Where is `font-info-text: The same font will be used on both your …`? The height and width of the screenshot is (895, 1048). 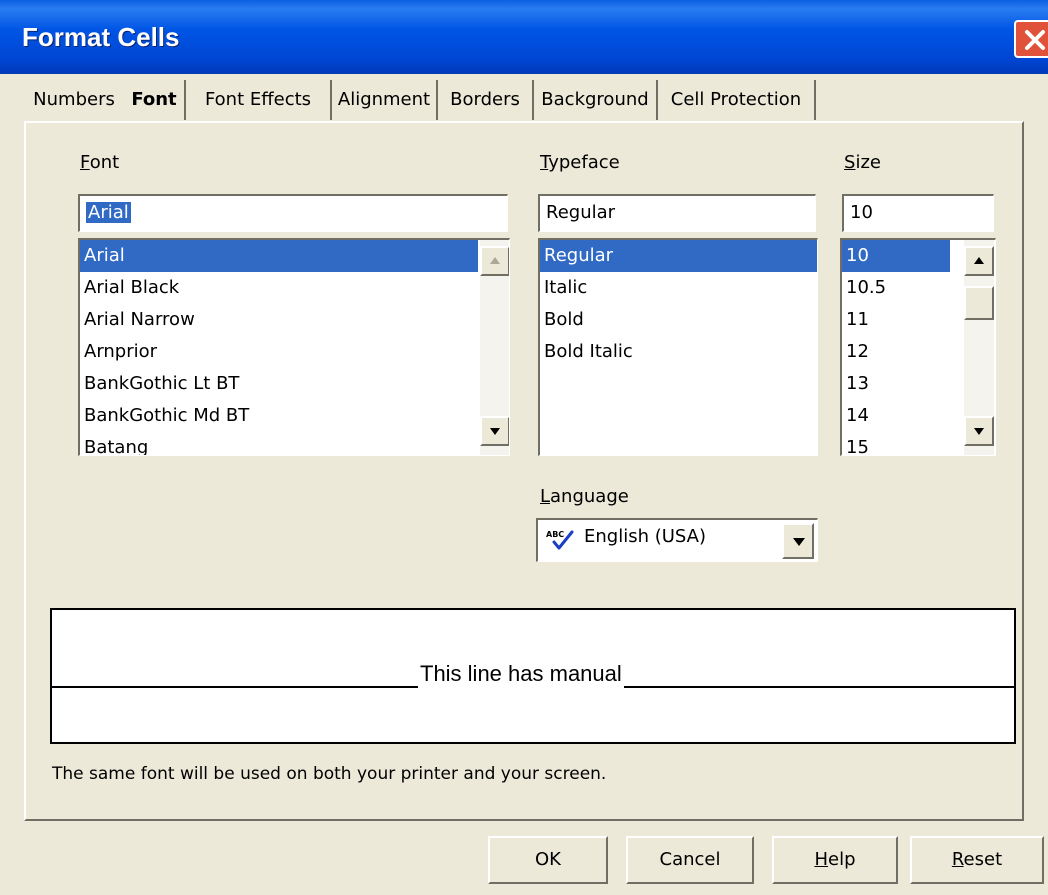 font-info-text: The same font will be used on both your … is located at coordinates (329, 774).